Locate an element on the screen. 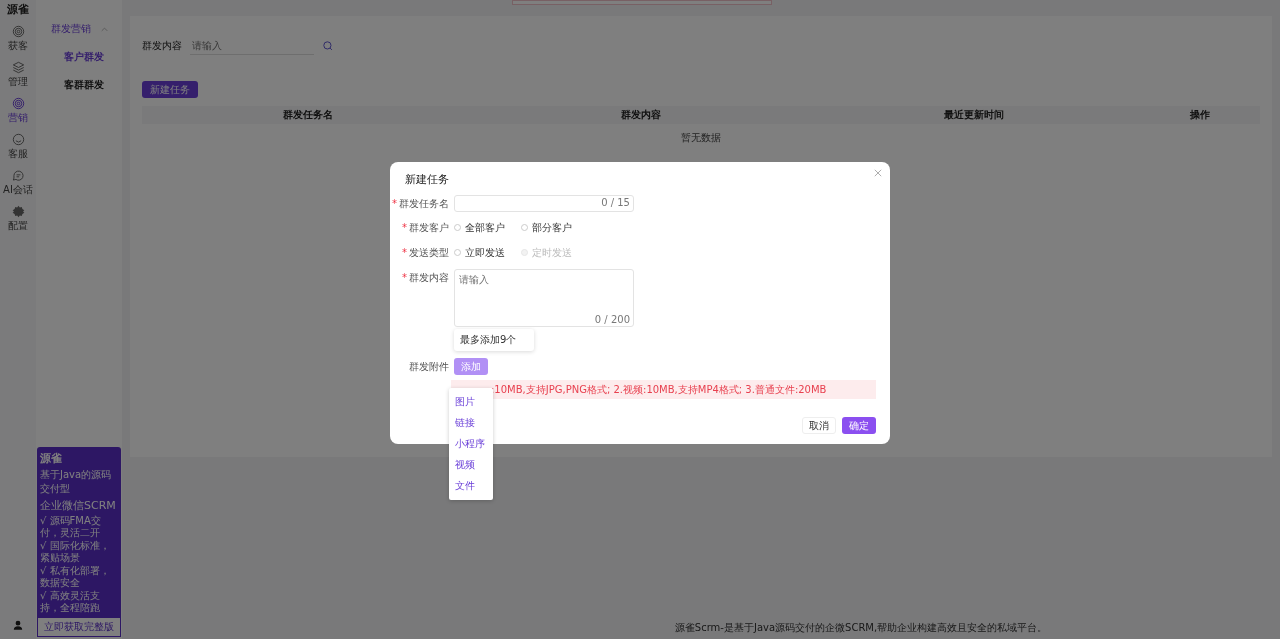 The width and height of the screenshot is (1280, 639). char-counter: 0 / 15 is located at coordinates (615, 202).